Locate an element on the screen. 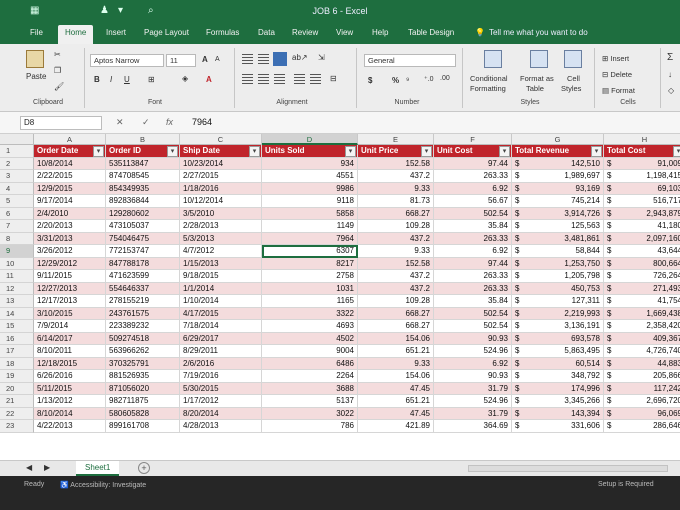  row-header: 1 is located at coordinates (17, 151).